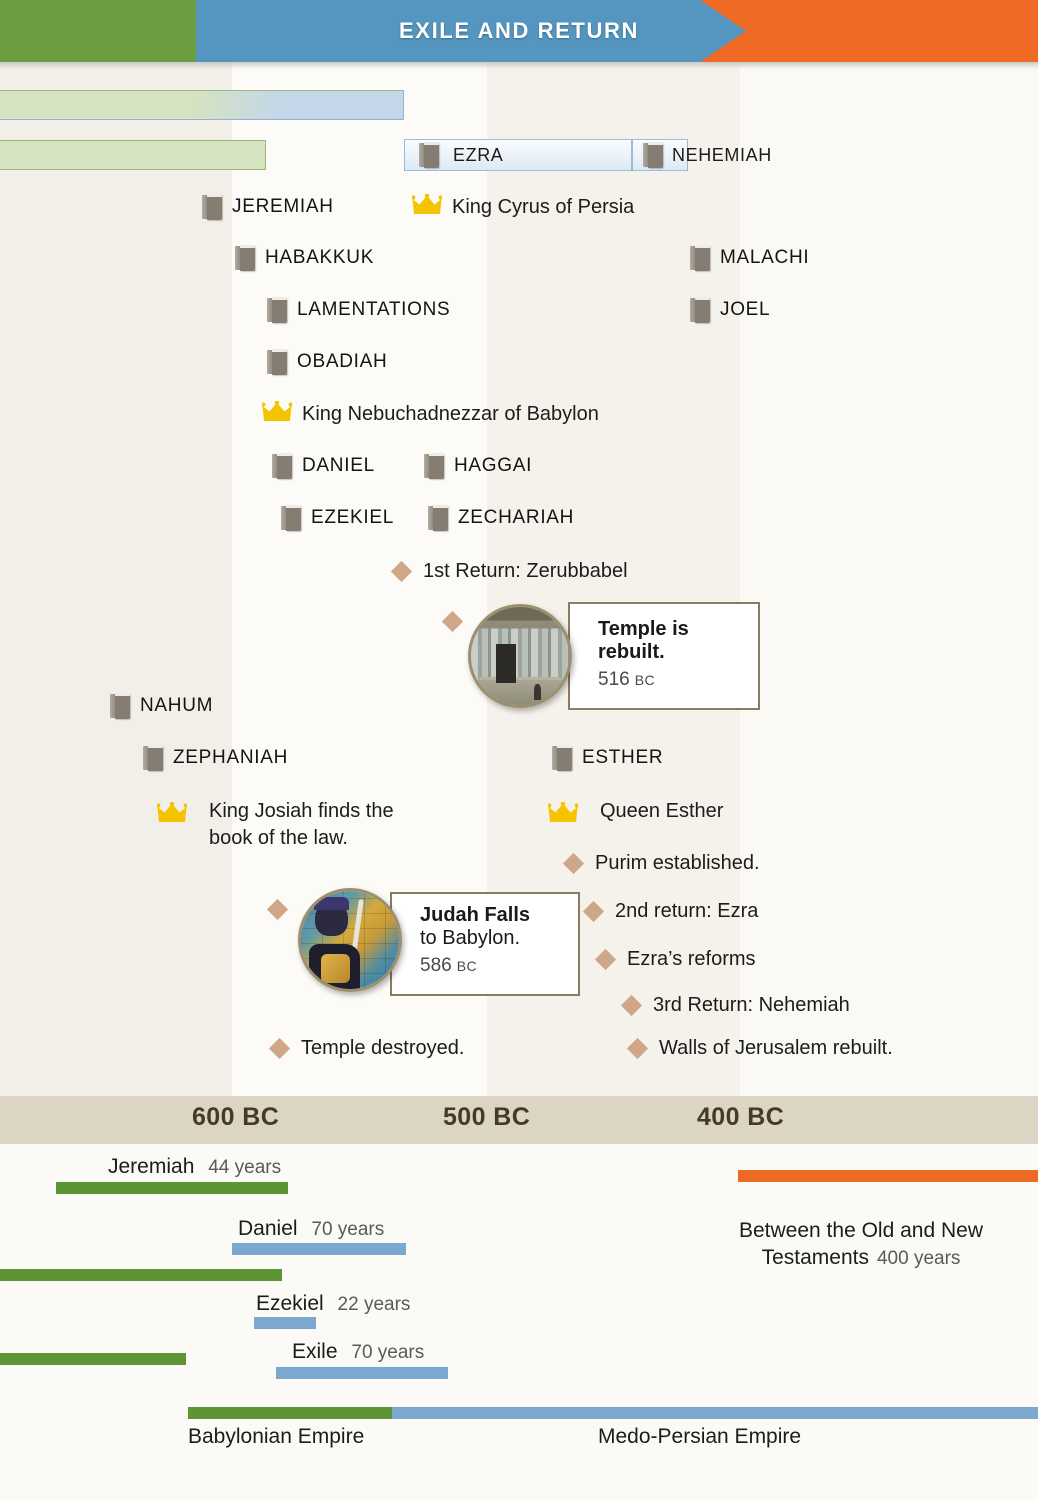 The height and width of the screenshot is (1500, 1038). I want to click on gantt-label-daniel: Daniel 70 years, so click(311, 1229).